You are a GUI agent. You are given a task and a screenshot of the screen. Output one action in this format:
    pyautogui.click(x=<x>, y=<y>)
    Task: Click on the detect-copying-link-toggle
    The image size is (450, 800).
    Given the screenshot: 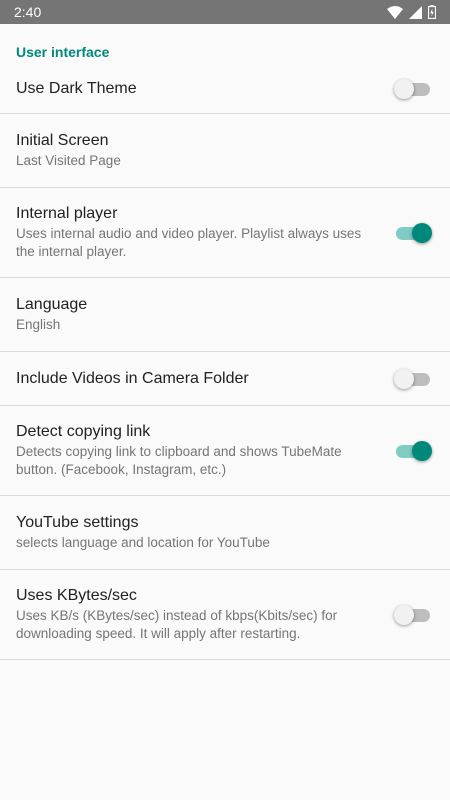 What is the action you would take?
    pyautogui.click(x=413, y=450)
    